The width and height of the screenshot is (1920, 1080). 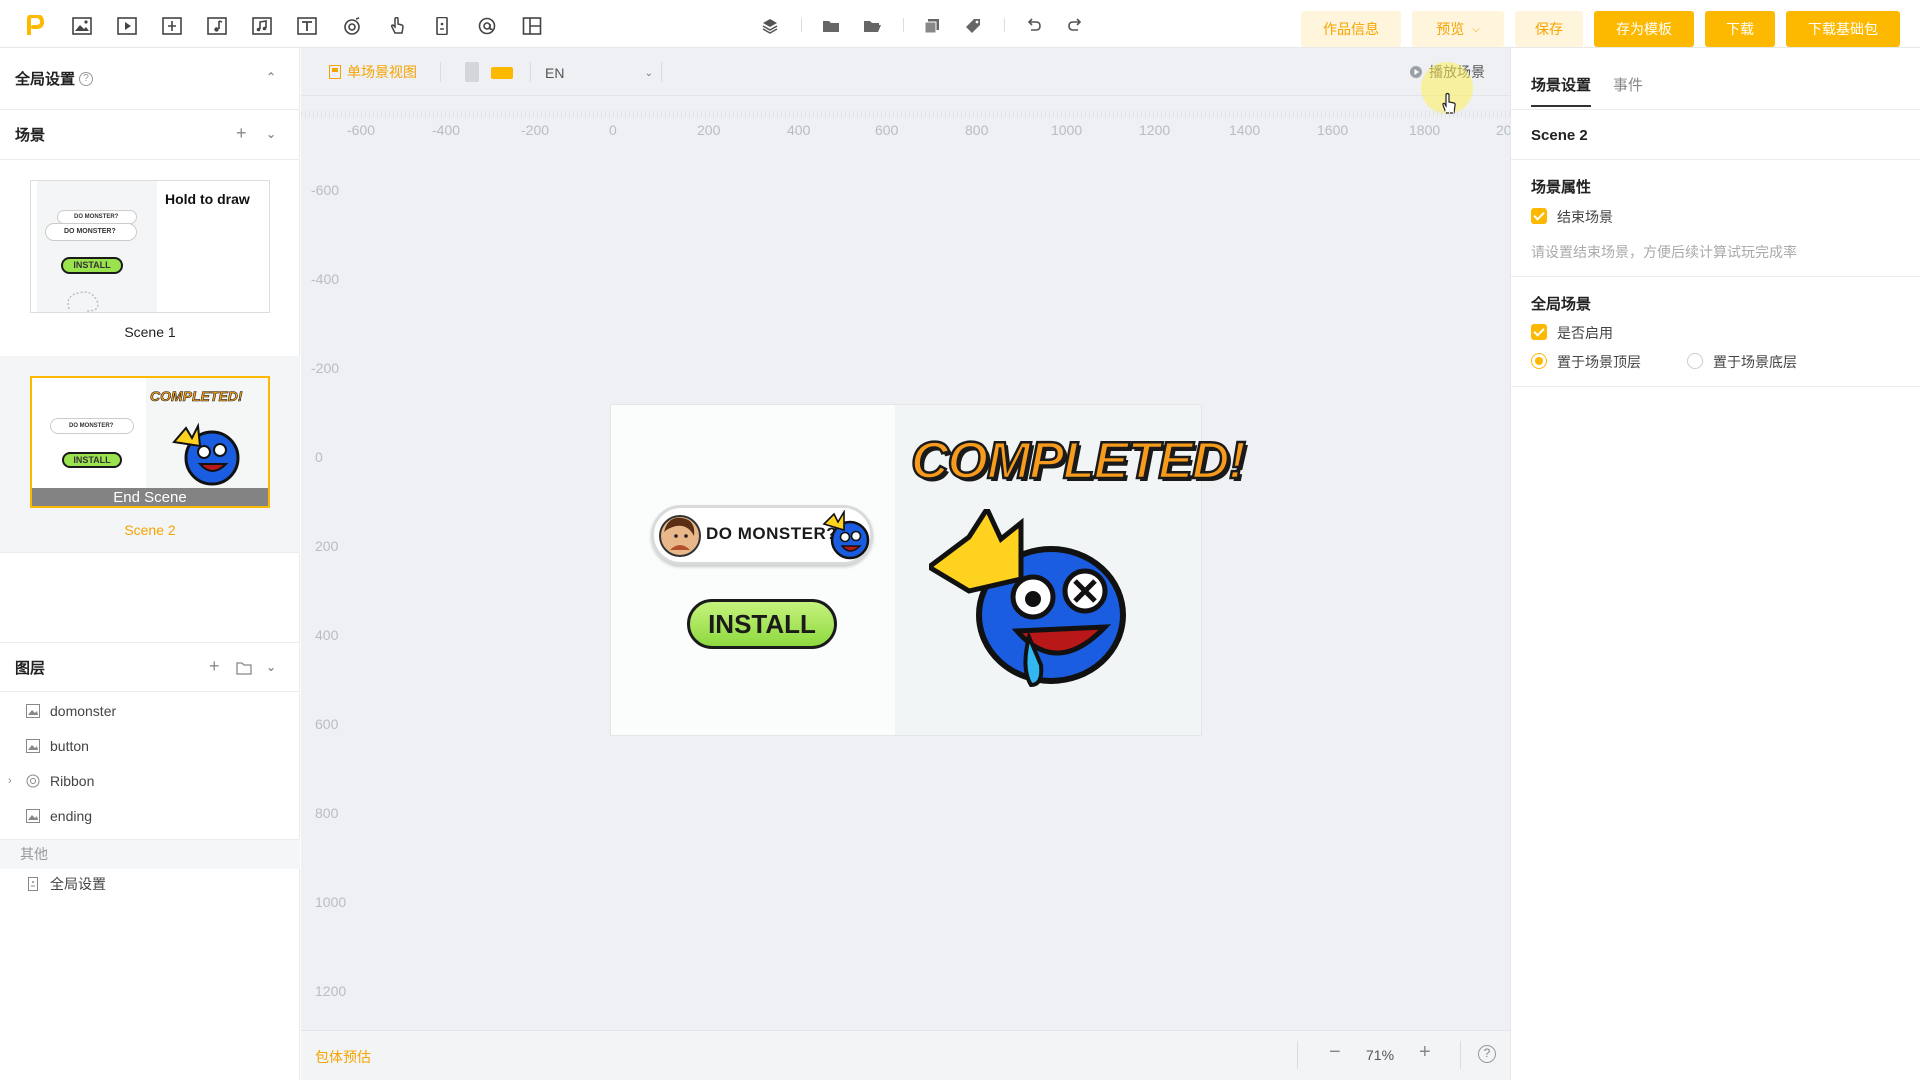 I want to click on single-scene-view-button: 单场景视图, so click(x=373, y=72).